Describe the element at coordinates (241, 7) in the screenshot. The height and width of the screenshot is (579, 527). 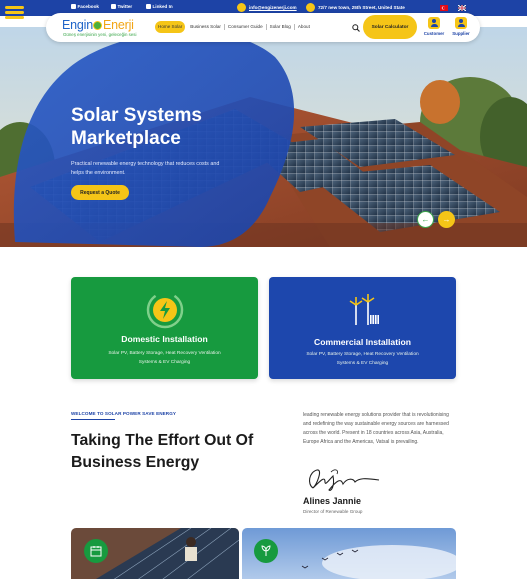
I see `mail-icon` at that location.